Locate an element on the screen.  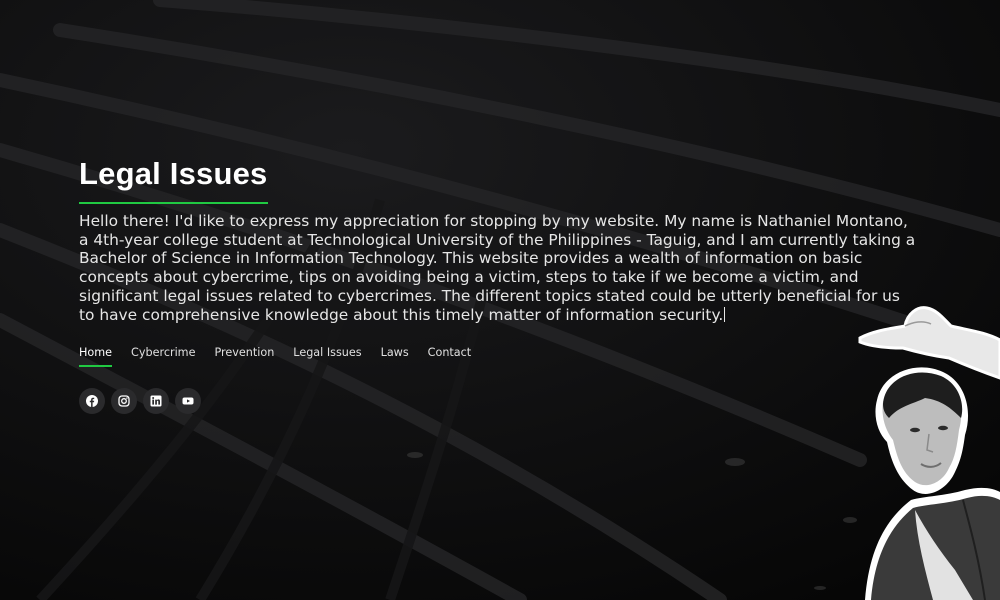
nav-laws: Laws is located at coordinates (395, 356).